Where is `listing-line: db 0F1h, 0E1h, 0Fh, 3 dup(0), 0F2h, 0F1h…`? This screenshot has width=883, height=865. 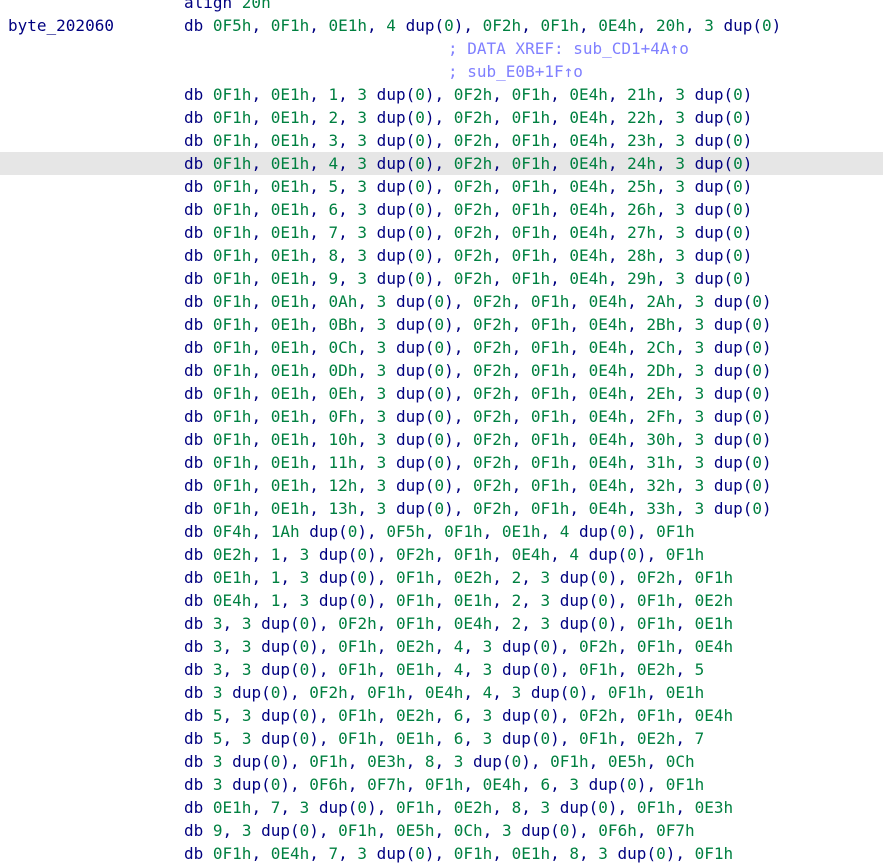
listing-line: db 0F1h, 0E1h, 0Fh, 3 dup(0), 0F2h, 0F1h… is located at coordinates (441, 416).